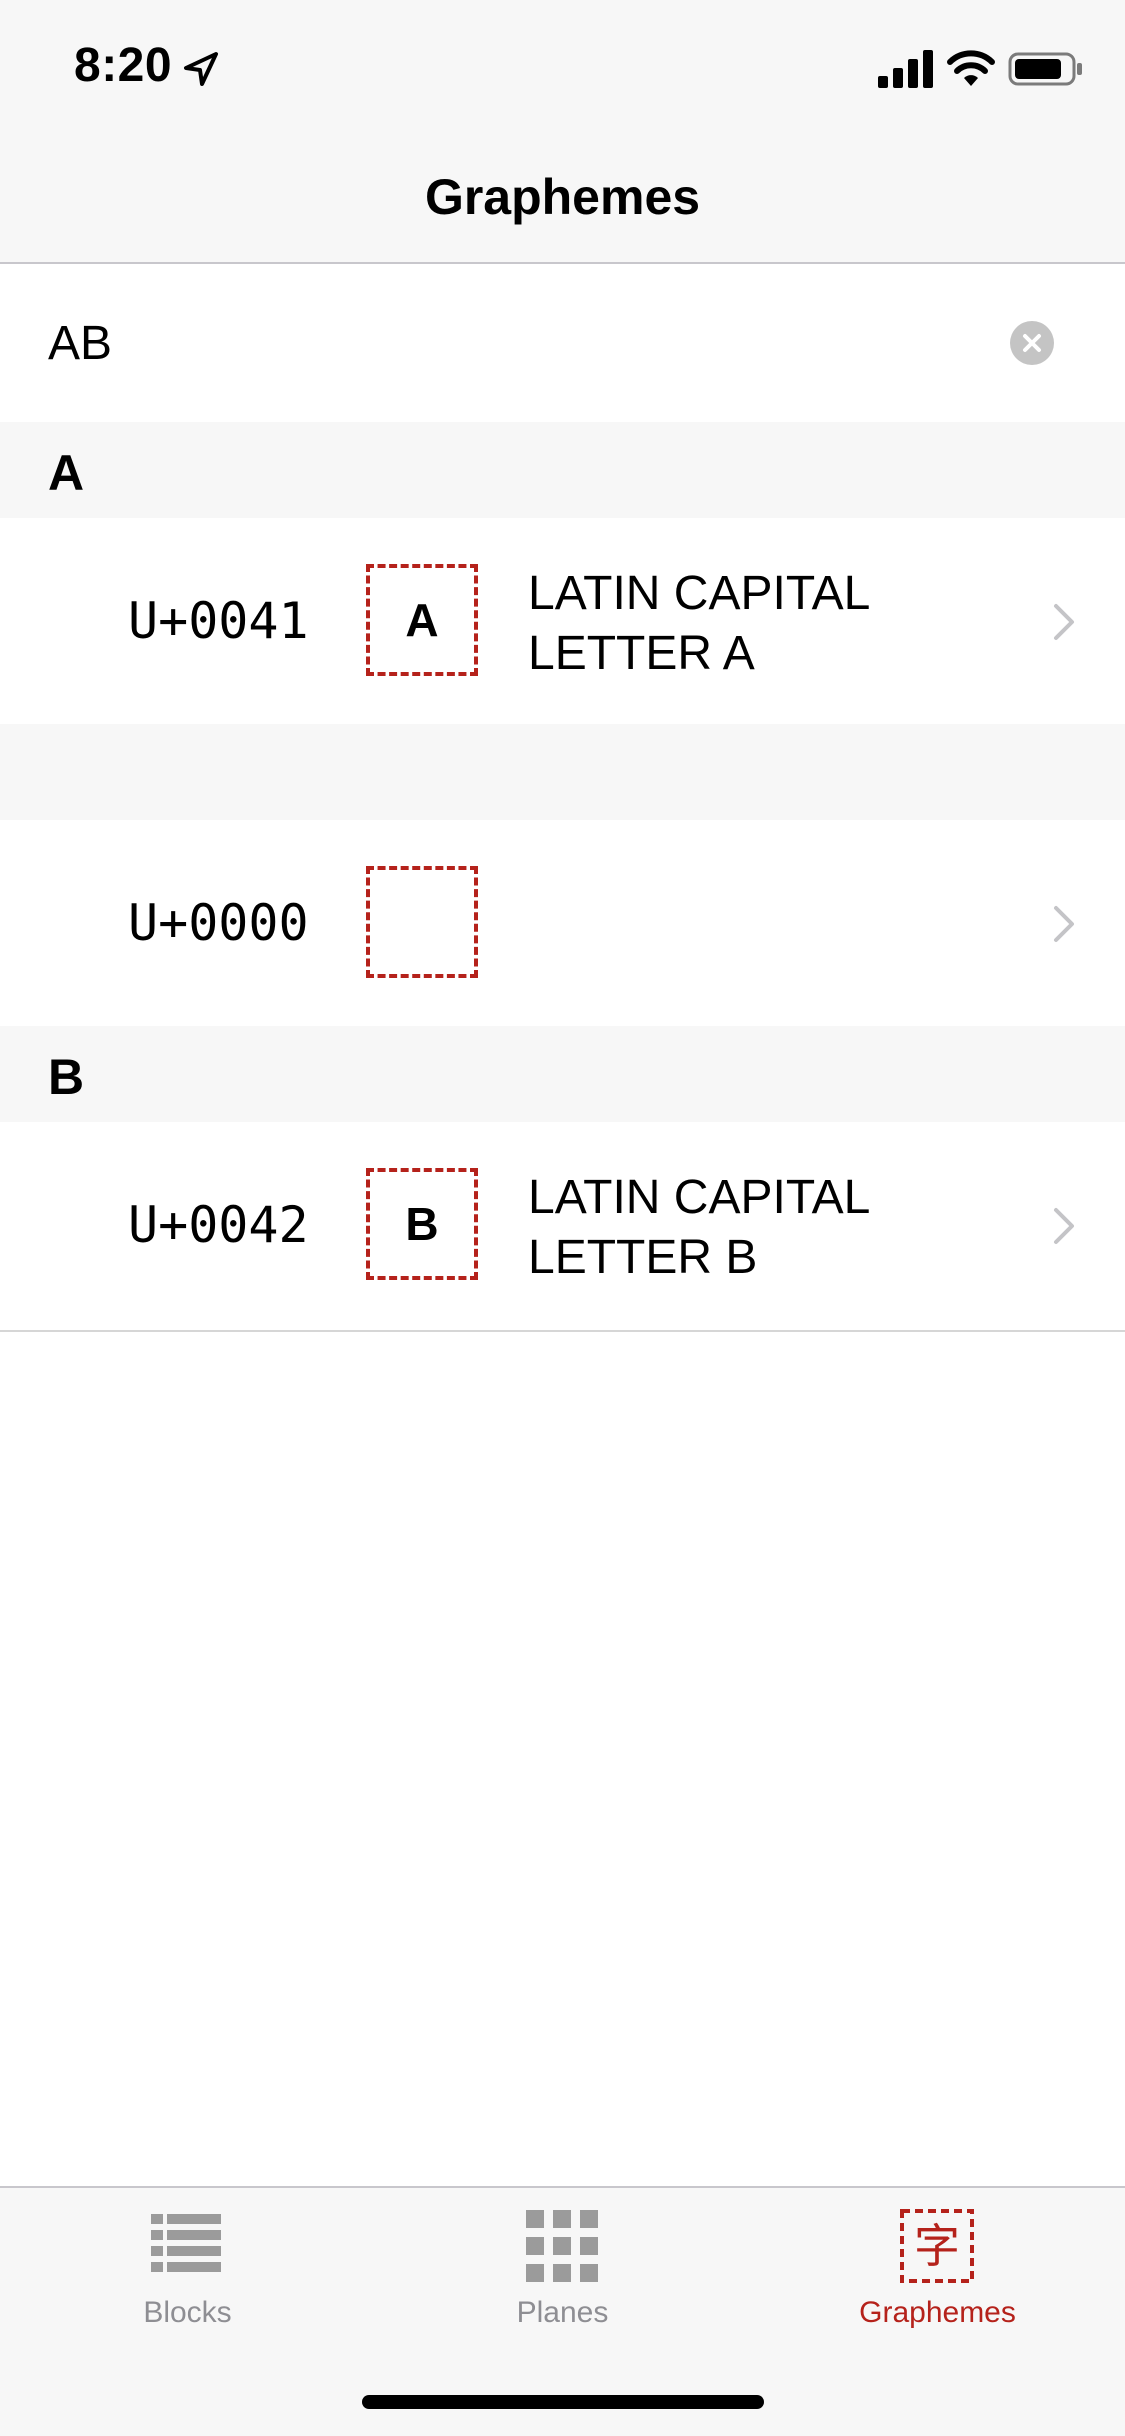 The height and width of the screenshot is (2436, 1125). Describe the element at coordinates (218, 923) in the screenshot. I see `code-point: U+0000` at that location.